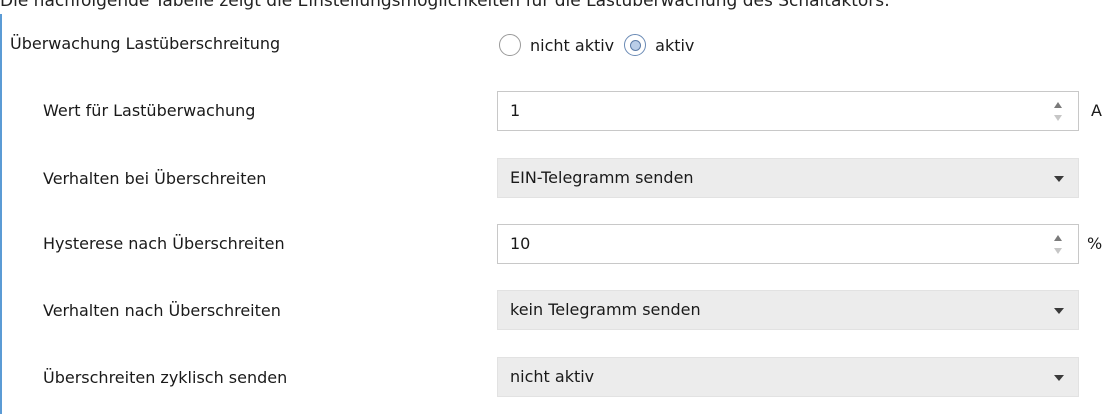 Image resolution: width=1102 pixels, height=414 pixels. Describe the element at coordinates (520, 243) in the screenshot. I see `hysteresis-value: 10` at that location.